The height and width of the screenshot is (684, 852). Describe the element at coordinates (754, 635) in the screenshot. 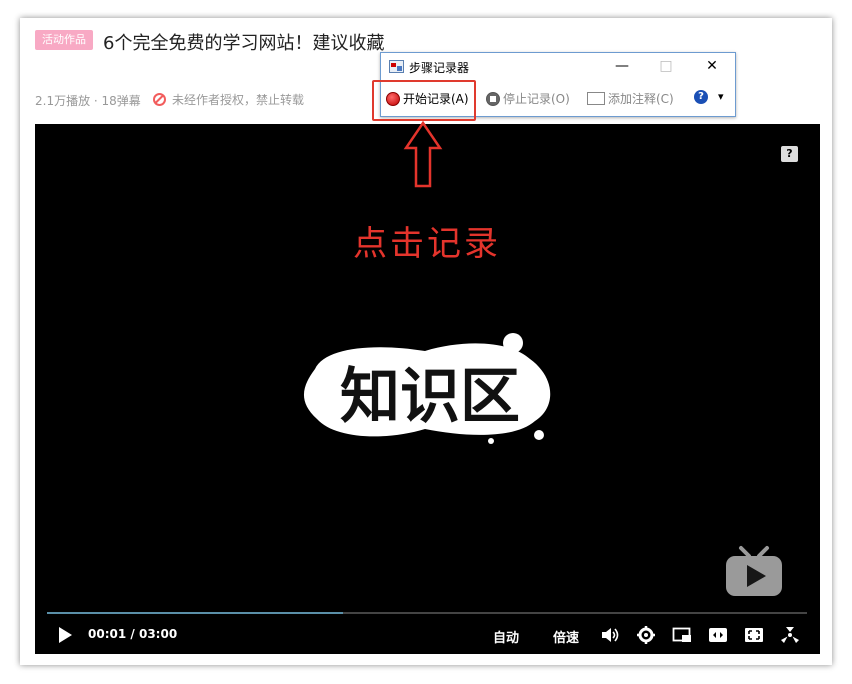

I see `web-fullscreen-icon` at that location.